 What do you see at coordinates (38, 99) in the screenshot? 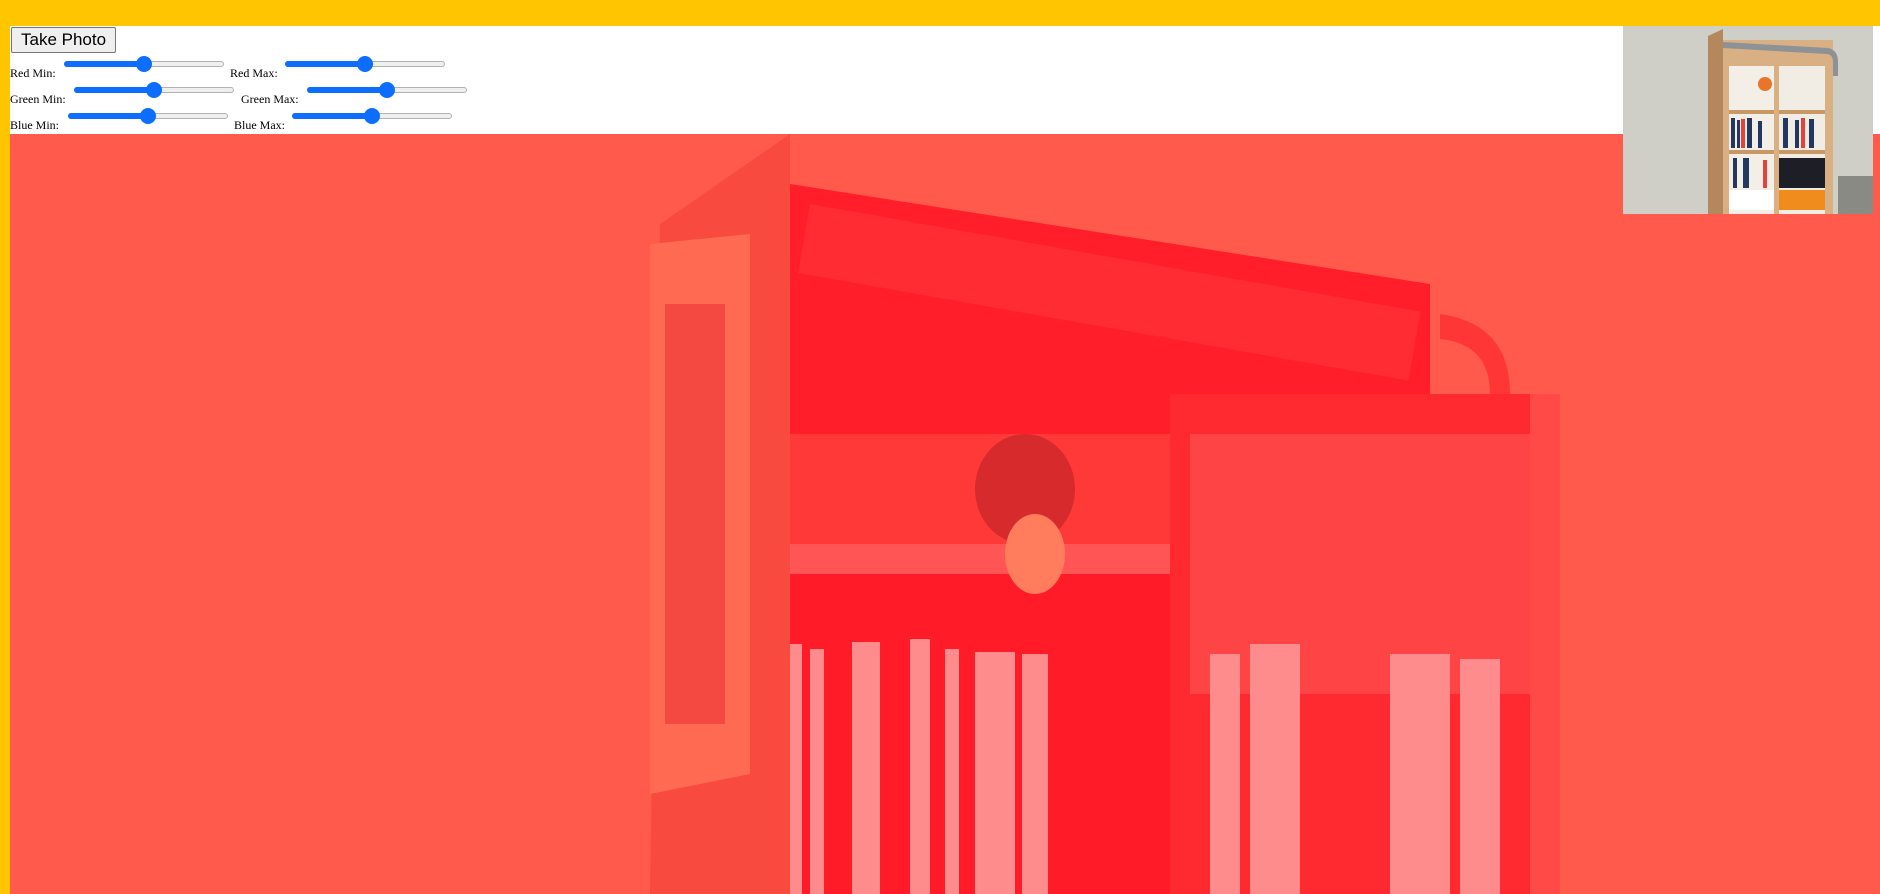
I see `green-min-label: Green Min:` at bounding box center [38, 99].